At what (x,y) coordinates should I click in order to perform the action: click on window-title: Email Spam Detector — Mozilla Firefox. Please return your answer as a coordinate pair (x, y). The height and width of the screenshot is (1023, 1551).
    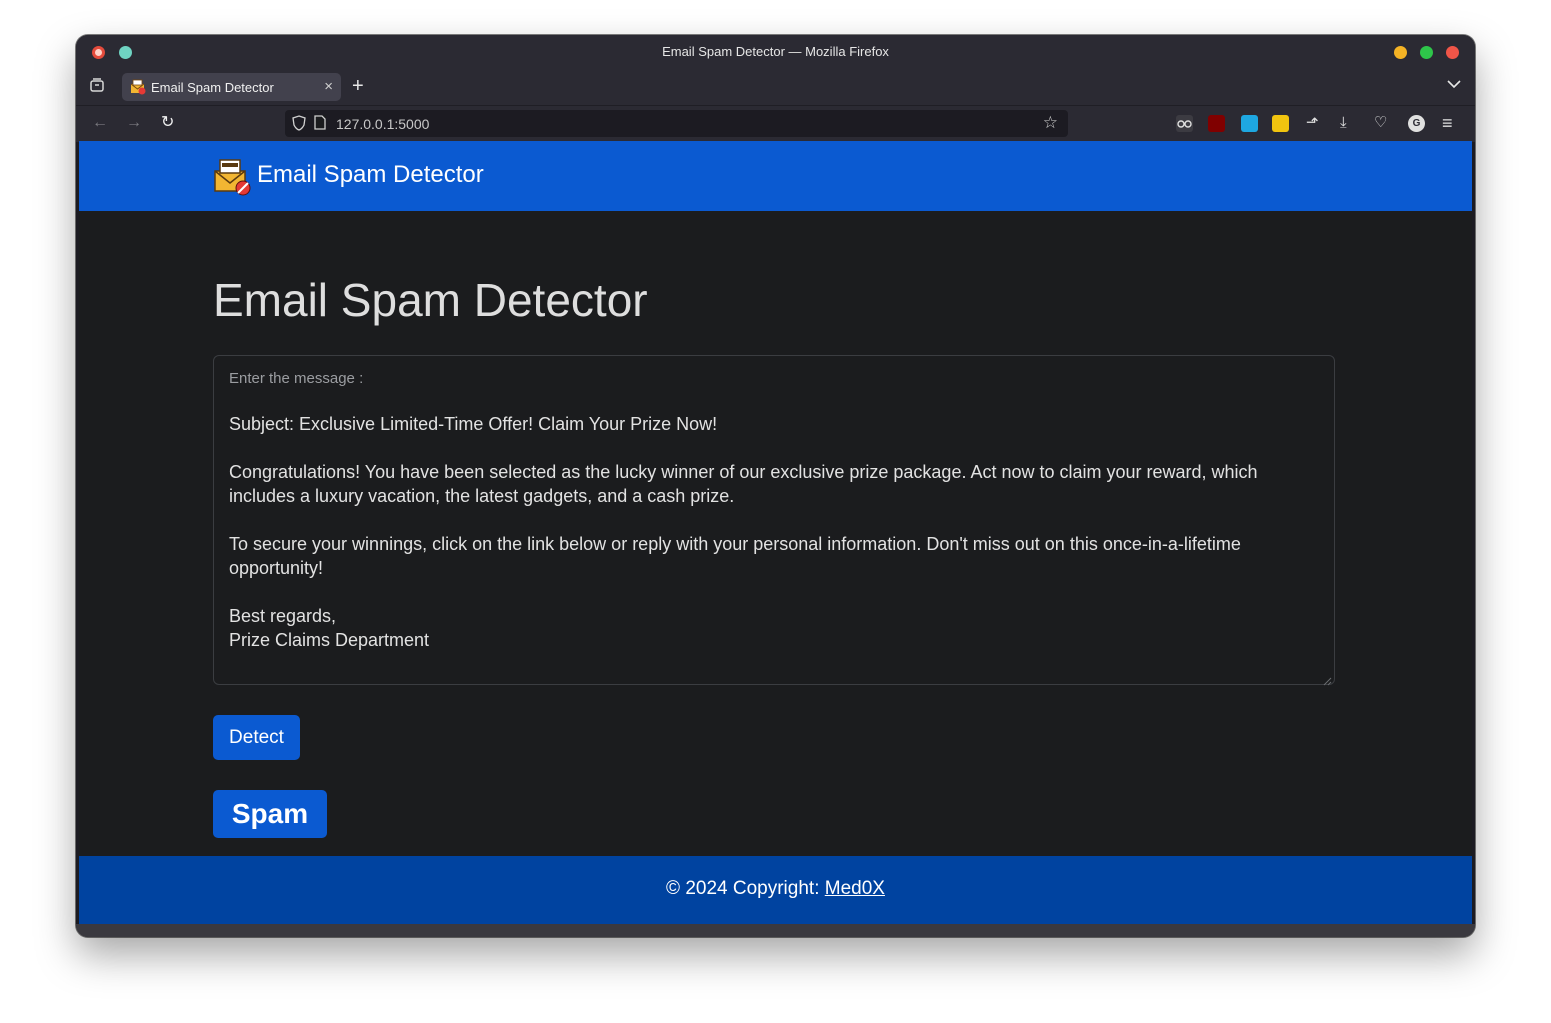
    Looking at the image, I should click on (775, 51).